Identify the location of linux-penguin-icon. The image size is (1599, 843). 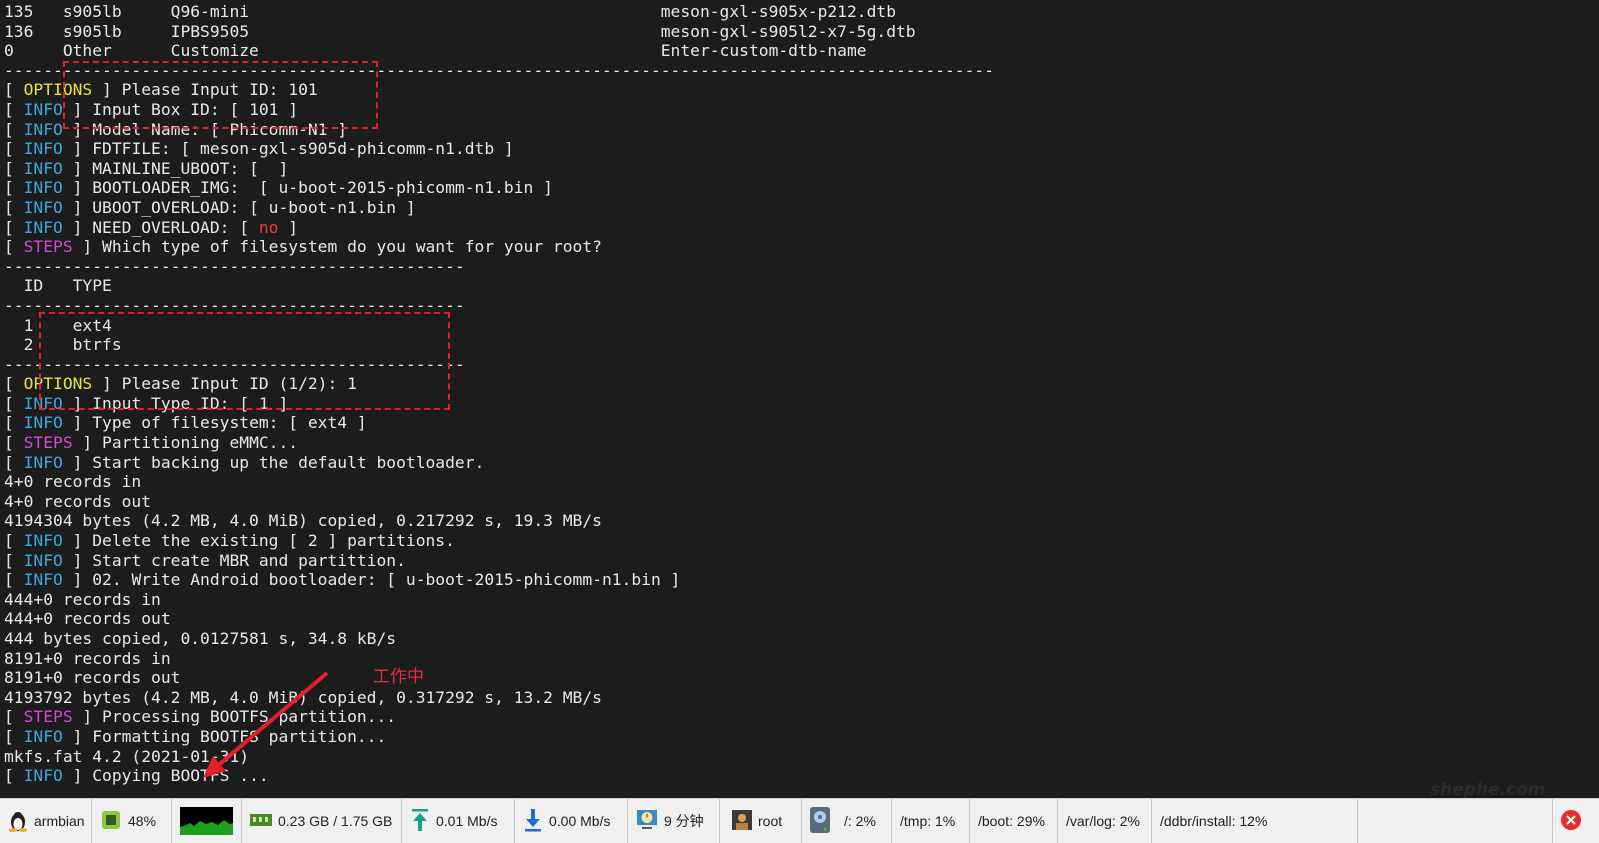
(18, 821).